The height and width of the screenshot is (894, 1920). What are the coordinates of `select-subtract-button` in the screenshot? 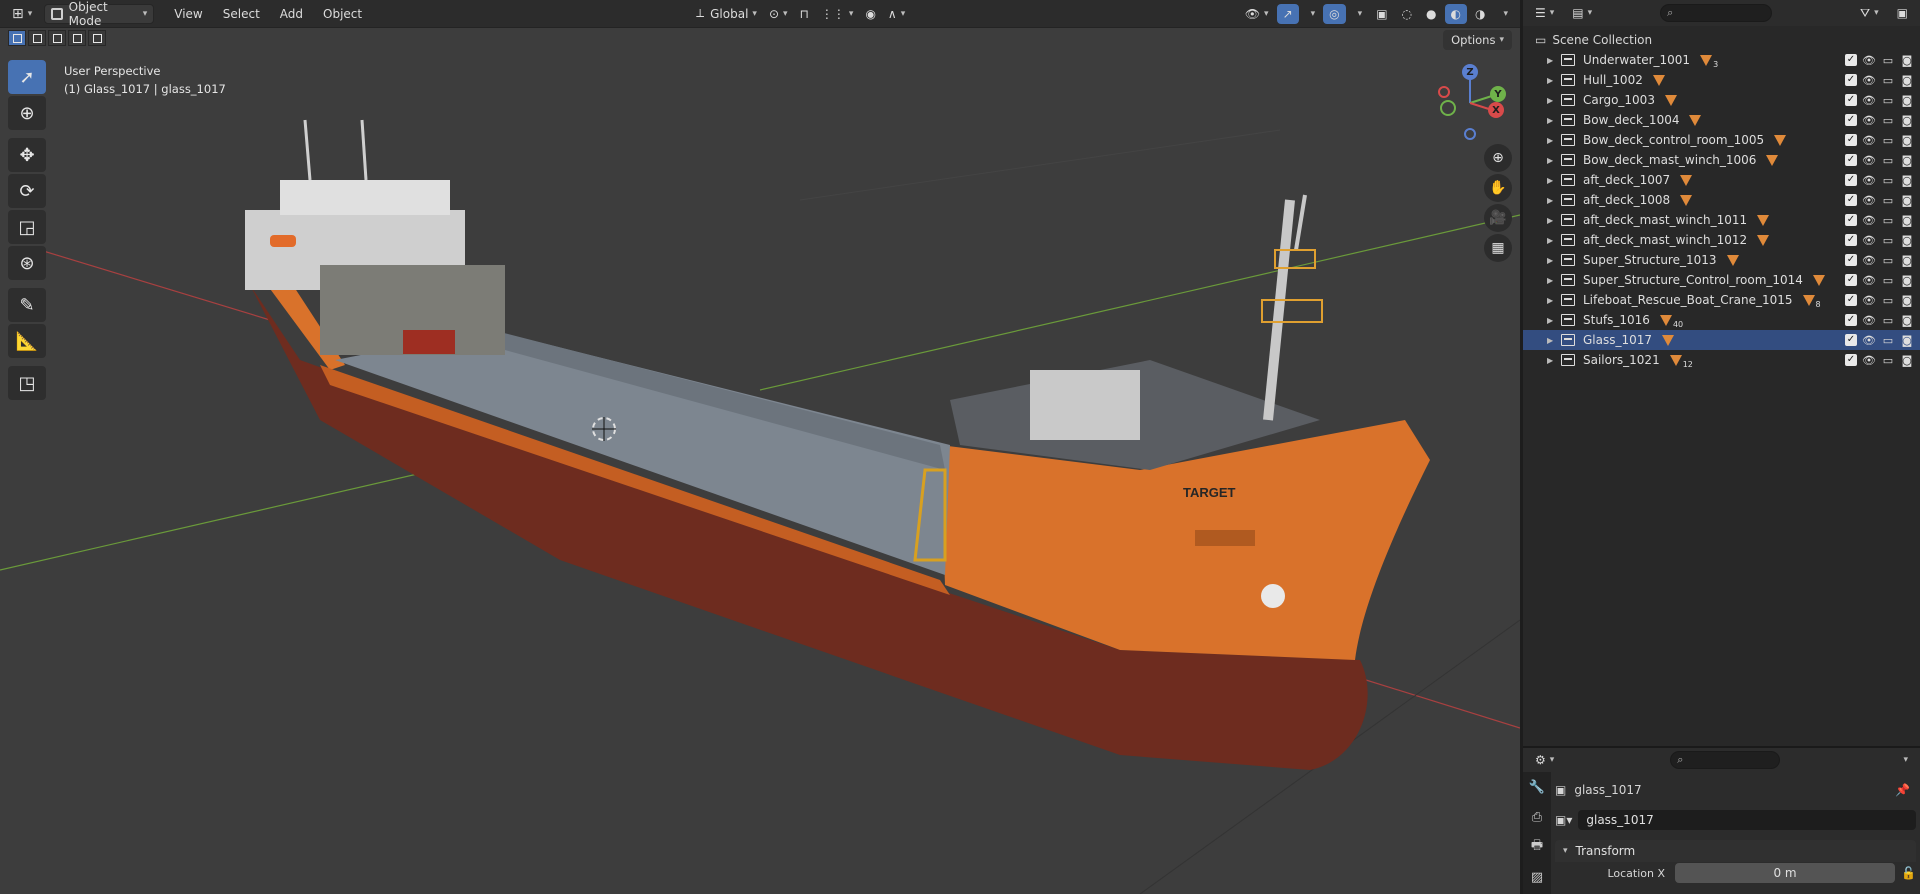 It's located at (57, 38).